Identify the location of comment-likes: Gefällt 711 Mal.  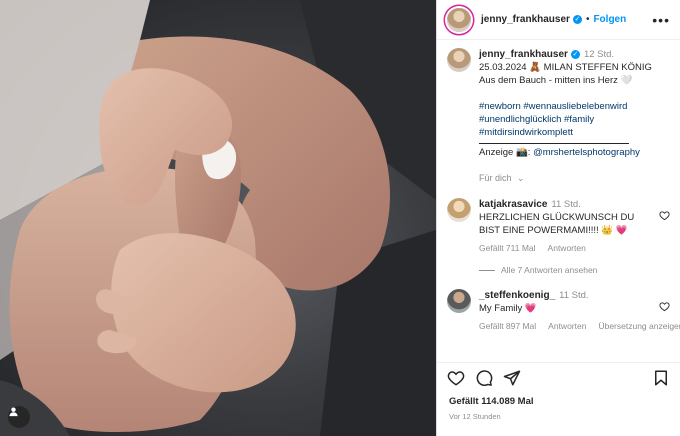
(507, 248).